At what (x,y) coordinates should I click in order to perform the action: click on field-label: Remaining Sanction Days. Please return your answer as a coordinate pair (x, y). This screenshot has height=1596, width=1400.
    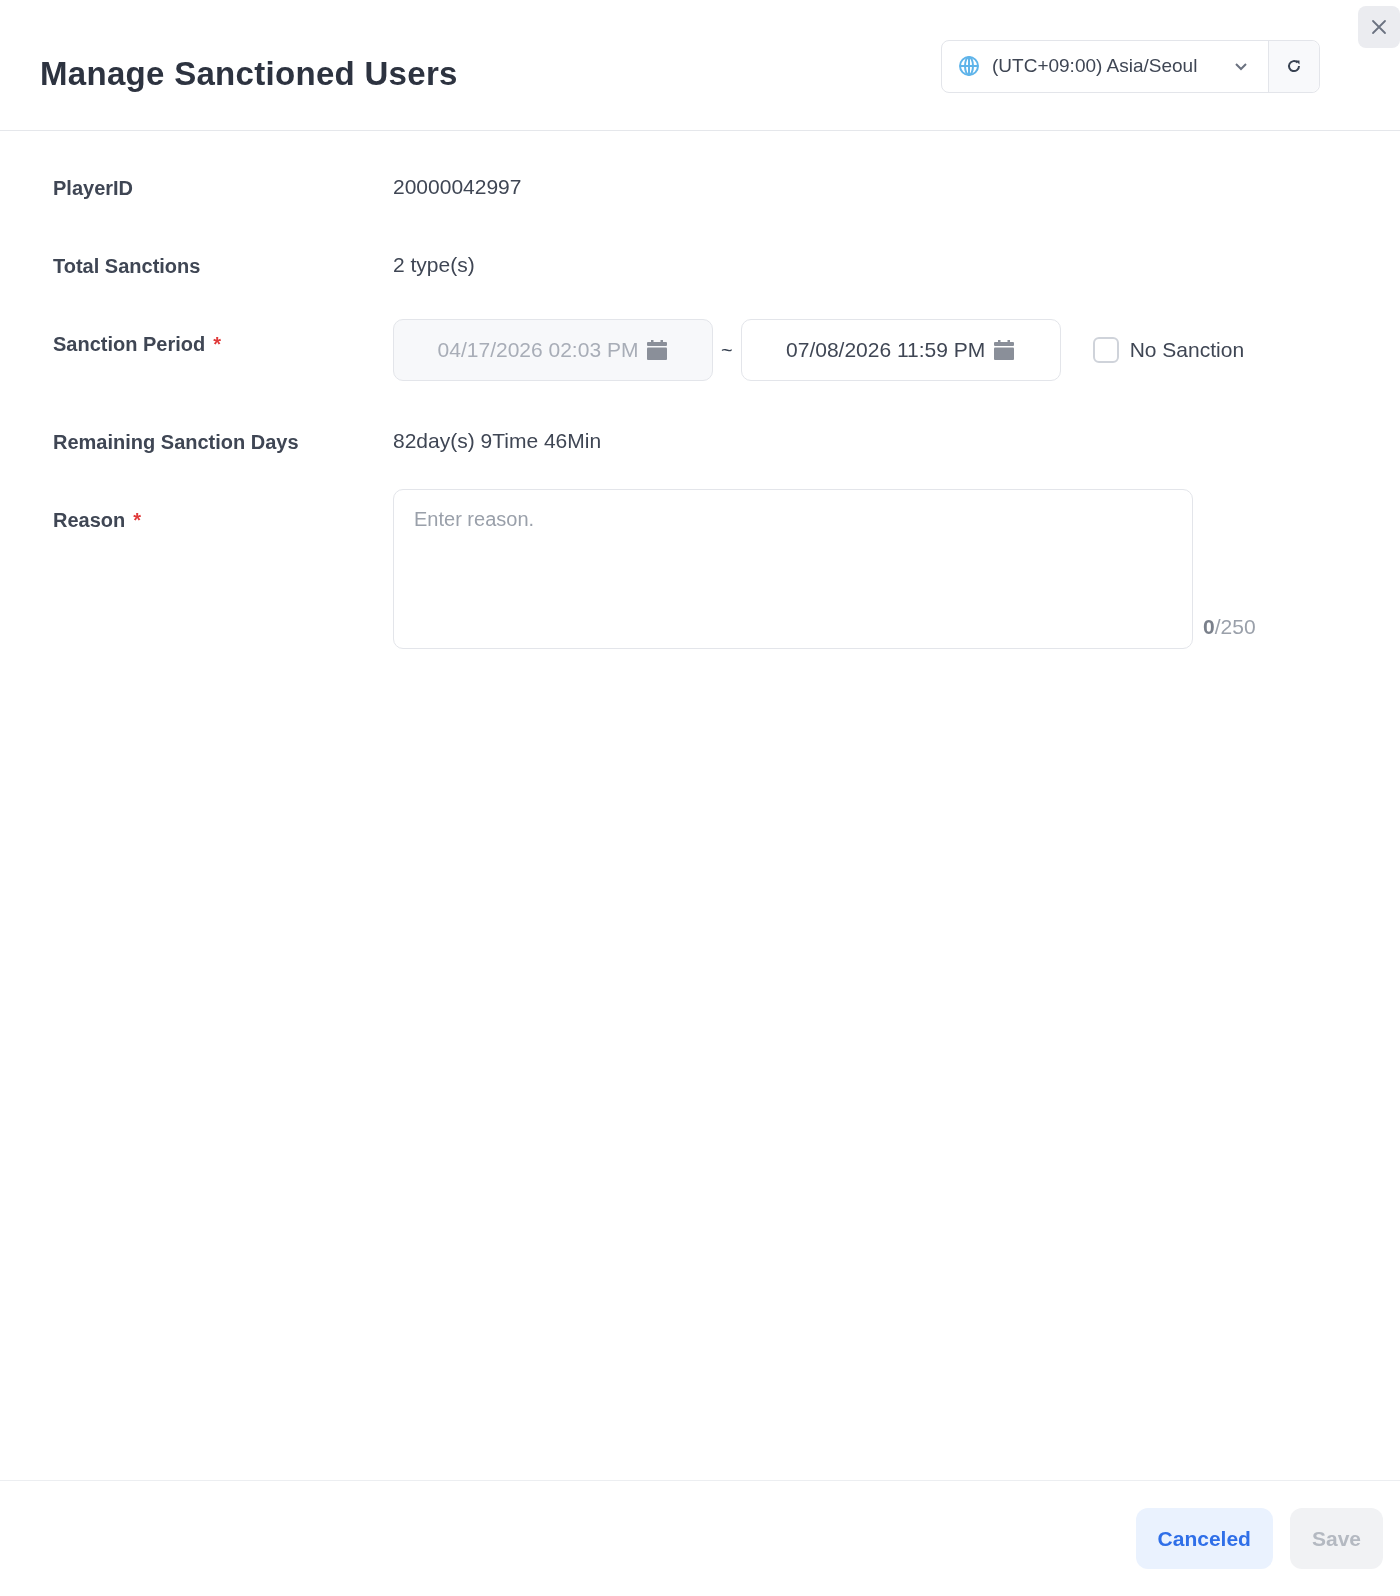
    Looking at the image, I should click on (176, 442).